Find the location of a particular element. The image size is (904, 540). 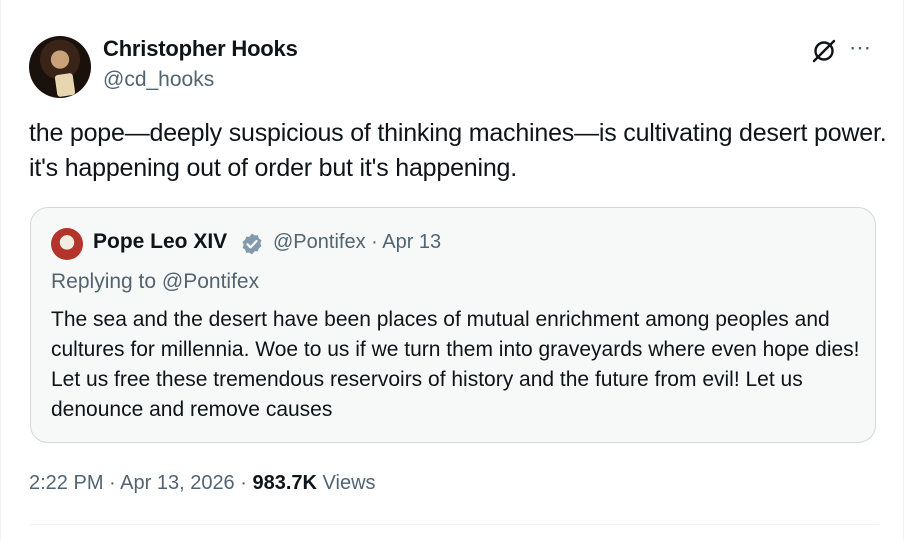

divider is located at coordinates (454, 524).